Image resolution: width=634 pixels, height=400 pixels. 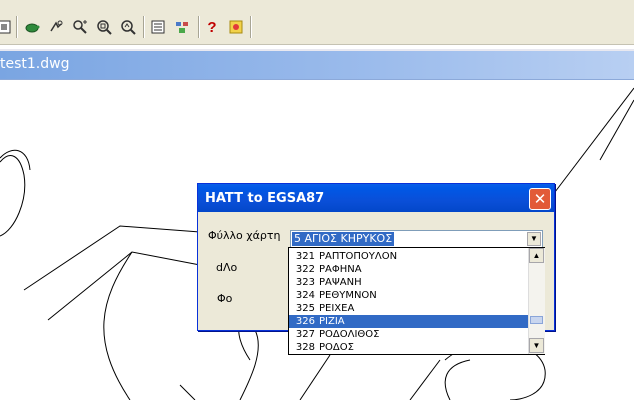 What do you see at coordinates (305, 308) in the screenshot?
I see `dropdown-item-number: 325` at bounding box center [305, 308].